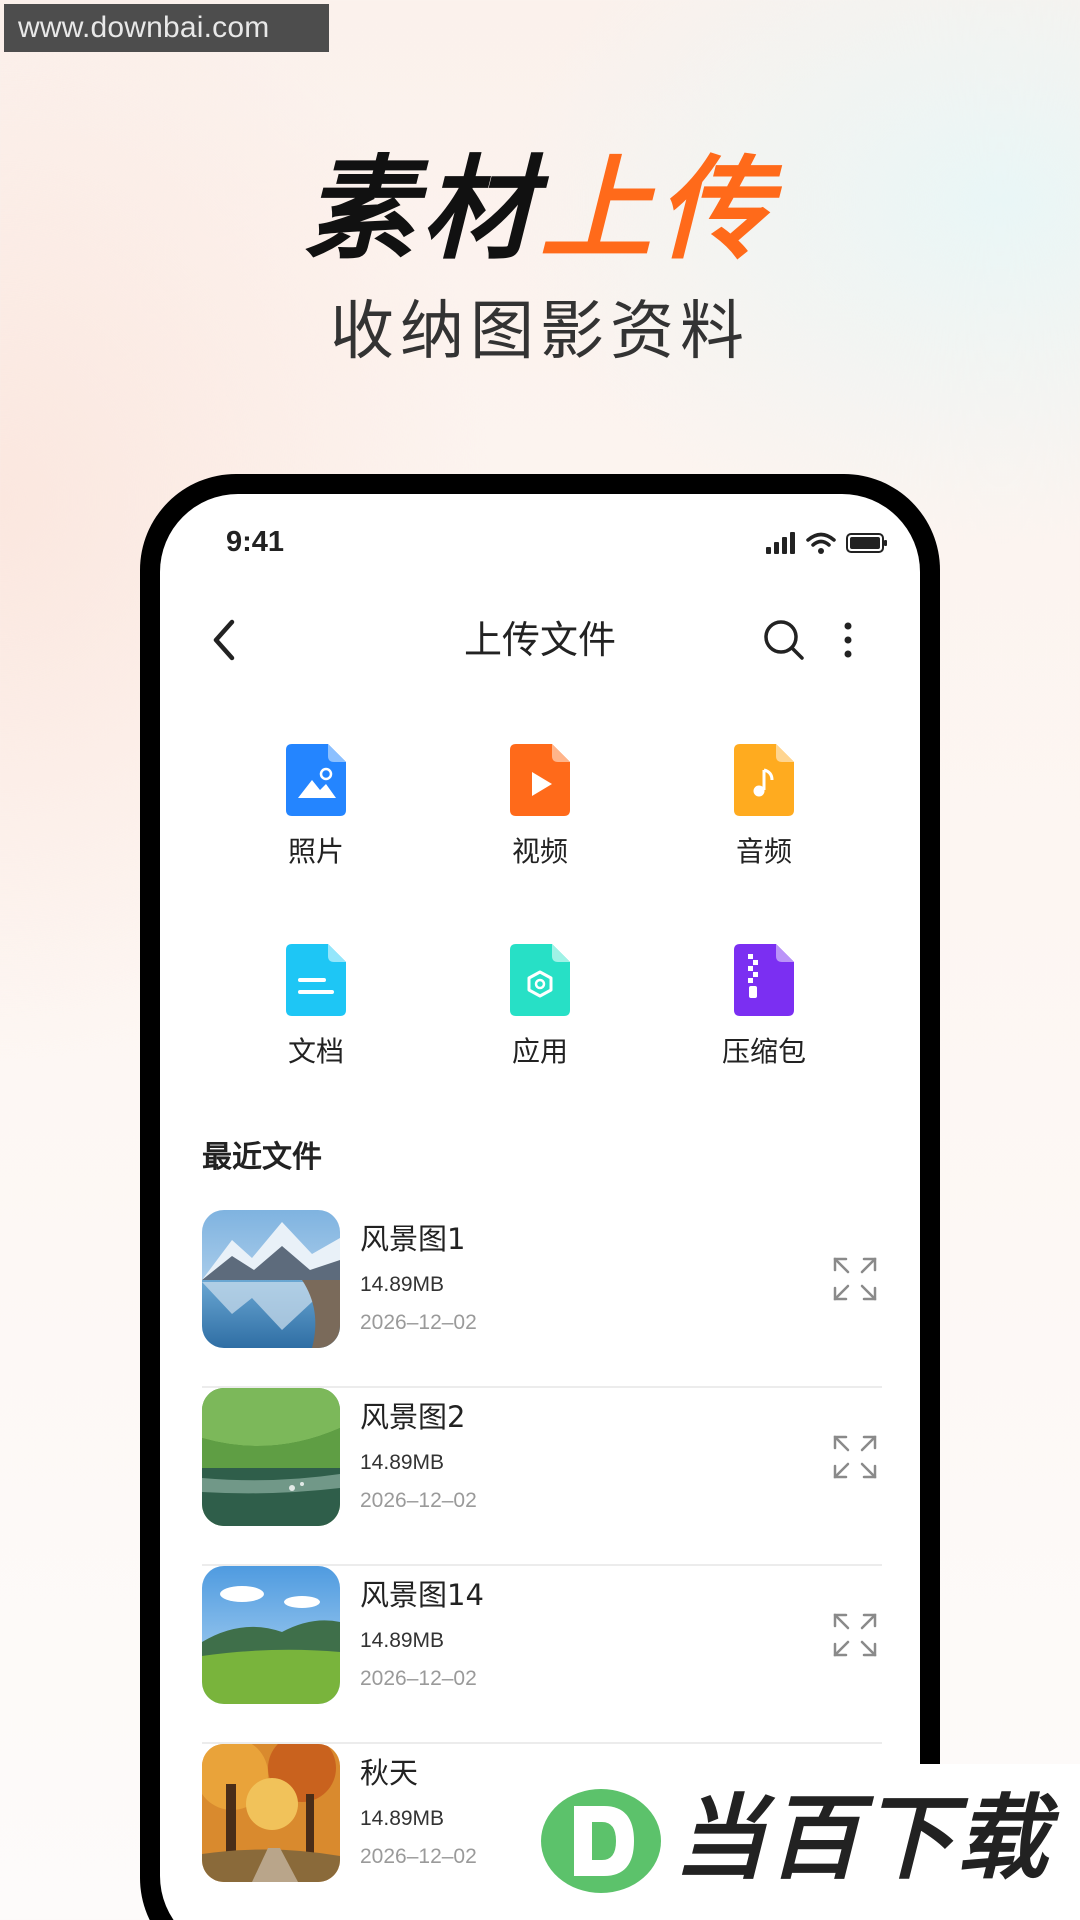  Describe the element at coordinates (255, 542) in the screenshot. I see `status-time: 9:41` at that location.